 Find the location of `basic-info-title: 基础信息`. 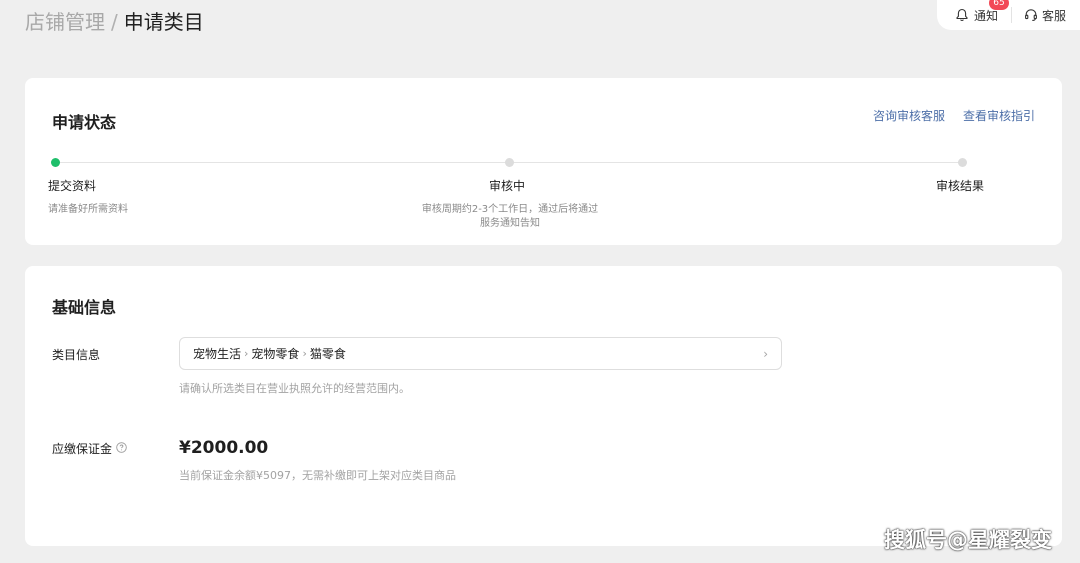

basic-info-title: 基础信息 is located at coordinates (84, 307).